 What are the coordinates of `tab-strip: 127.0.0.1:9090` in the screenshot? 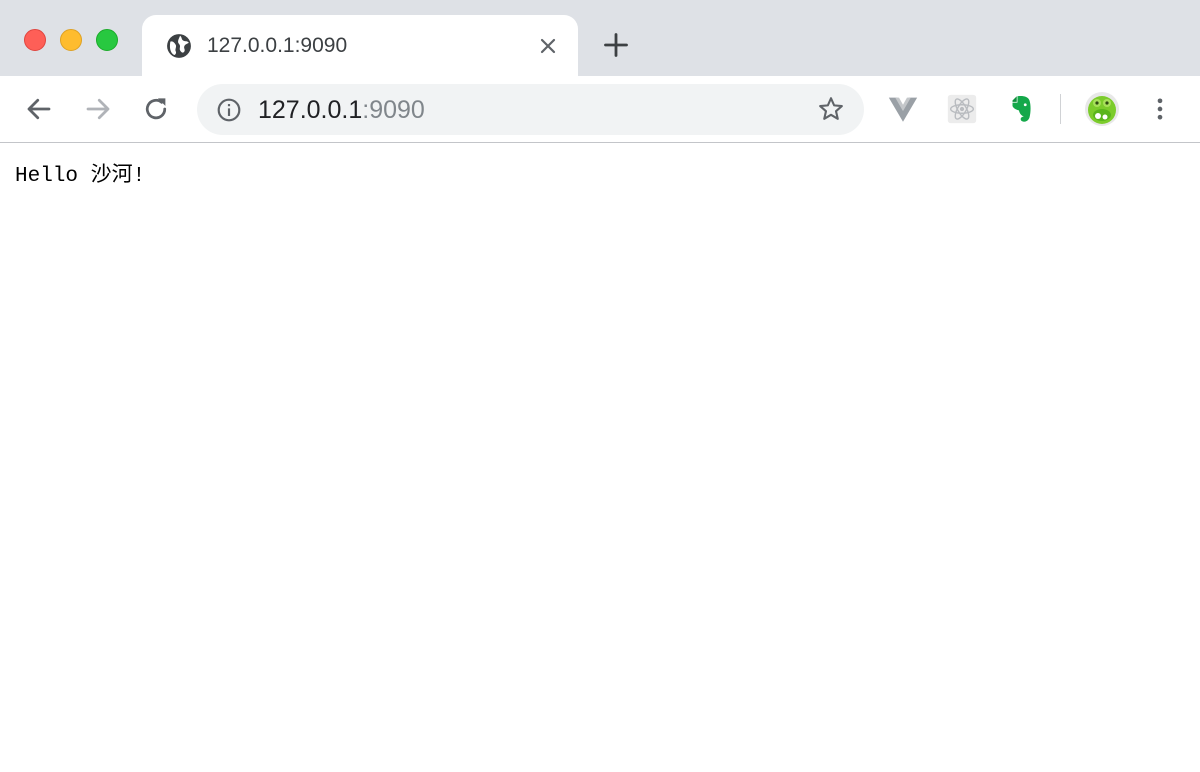 It's located at (600, 38).